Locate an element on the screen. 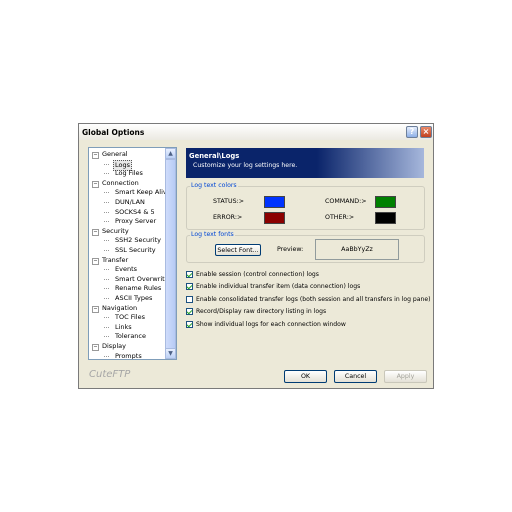 The image size is (512, 512). other-color-label: OTHER:> is located at coordinates (340, 217).